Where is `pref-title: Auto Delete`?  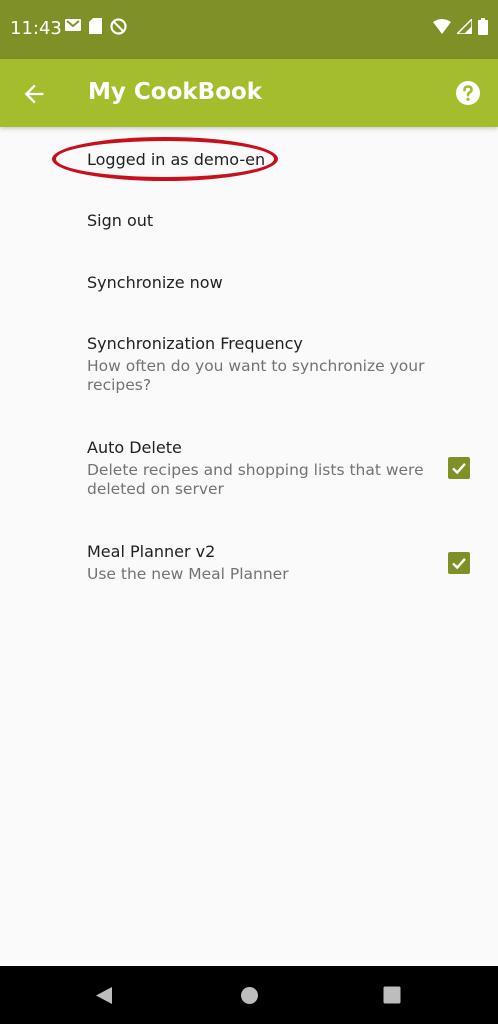 pref-title: Auto Delete is located at coordinates (134, 447).